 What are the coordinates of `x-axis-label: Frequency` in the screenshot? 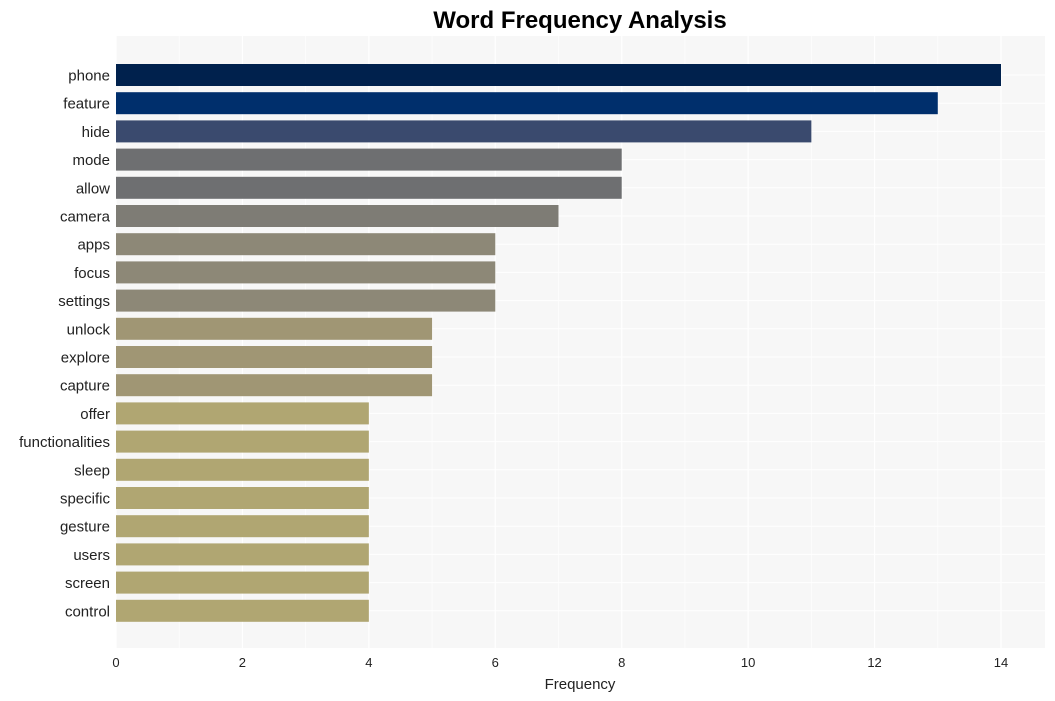 It's located at (580, 684).